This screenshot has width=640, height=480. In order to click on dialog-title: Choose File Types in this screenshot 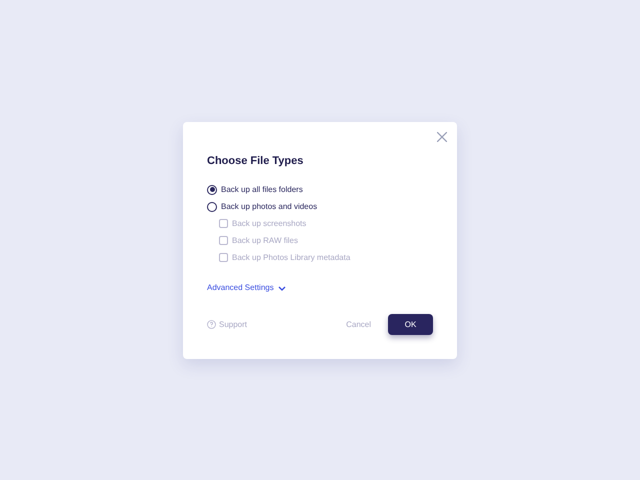, I will do `click(255, 161)`.